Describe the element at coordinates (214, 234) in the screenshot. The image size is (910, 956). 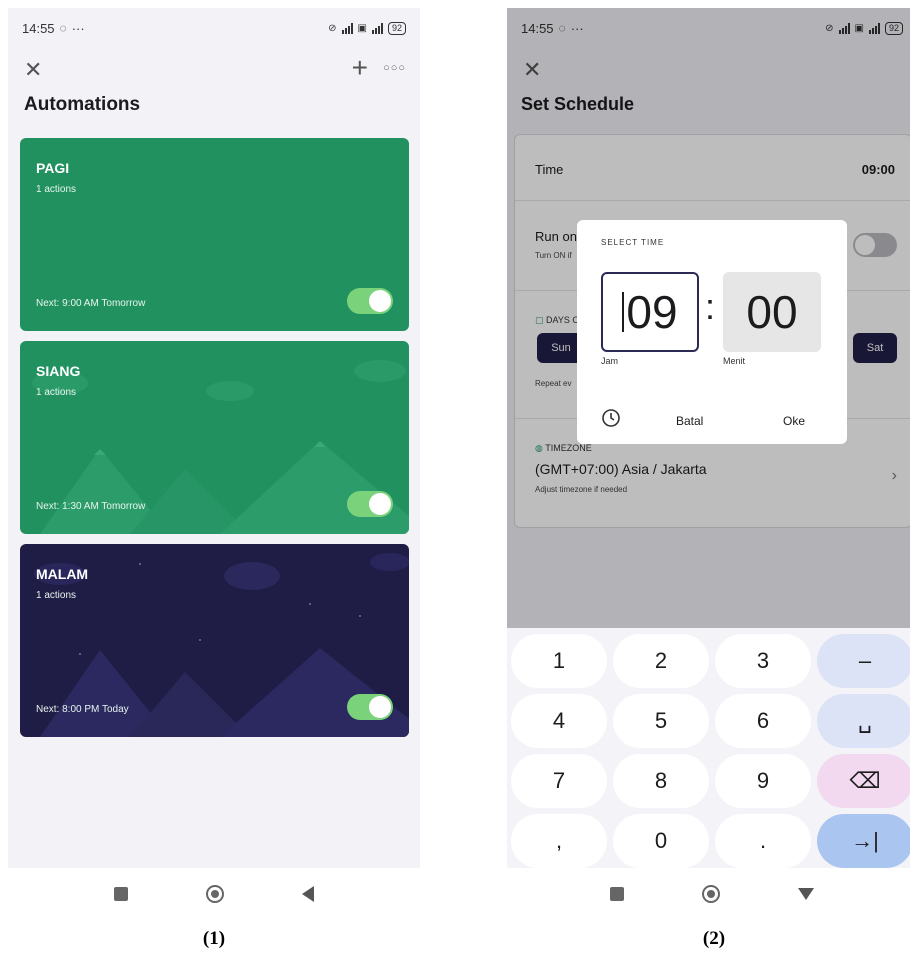
I see `automation-card-pagi: PAGI 1 actions Next: 9:00 AM Tomorrow` at that location.